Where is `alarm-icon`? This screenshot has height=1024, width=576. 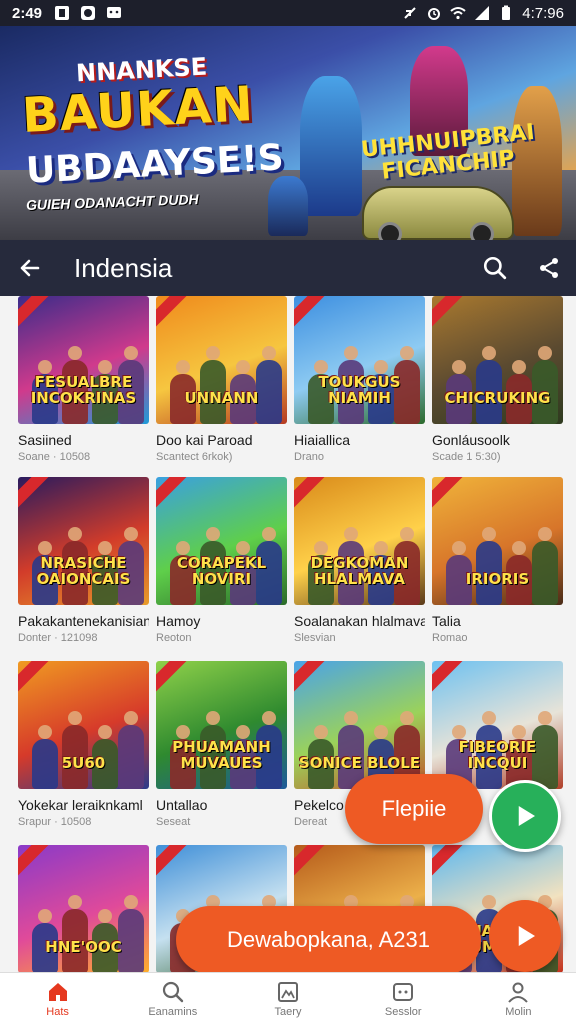 alarm-icon is located at coordinates (434, 14).